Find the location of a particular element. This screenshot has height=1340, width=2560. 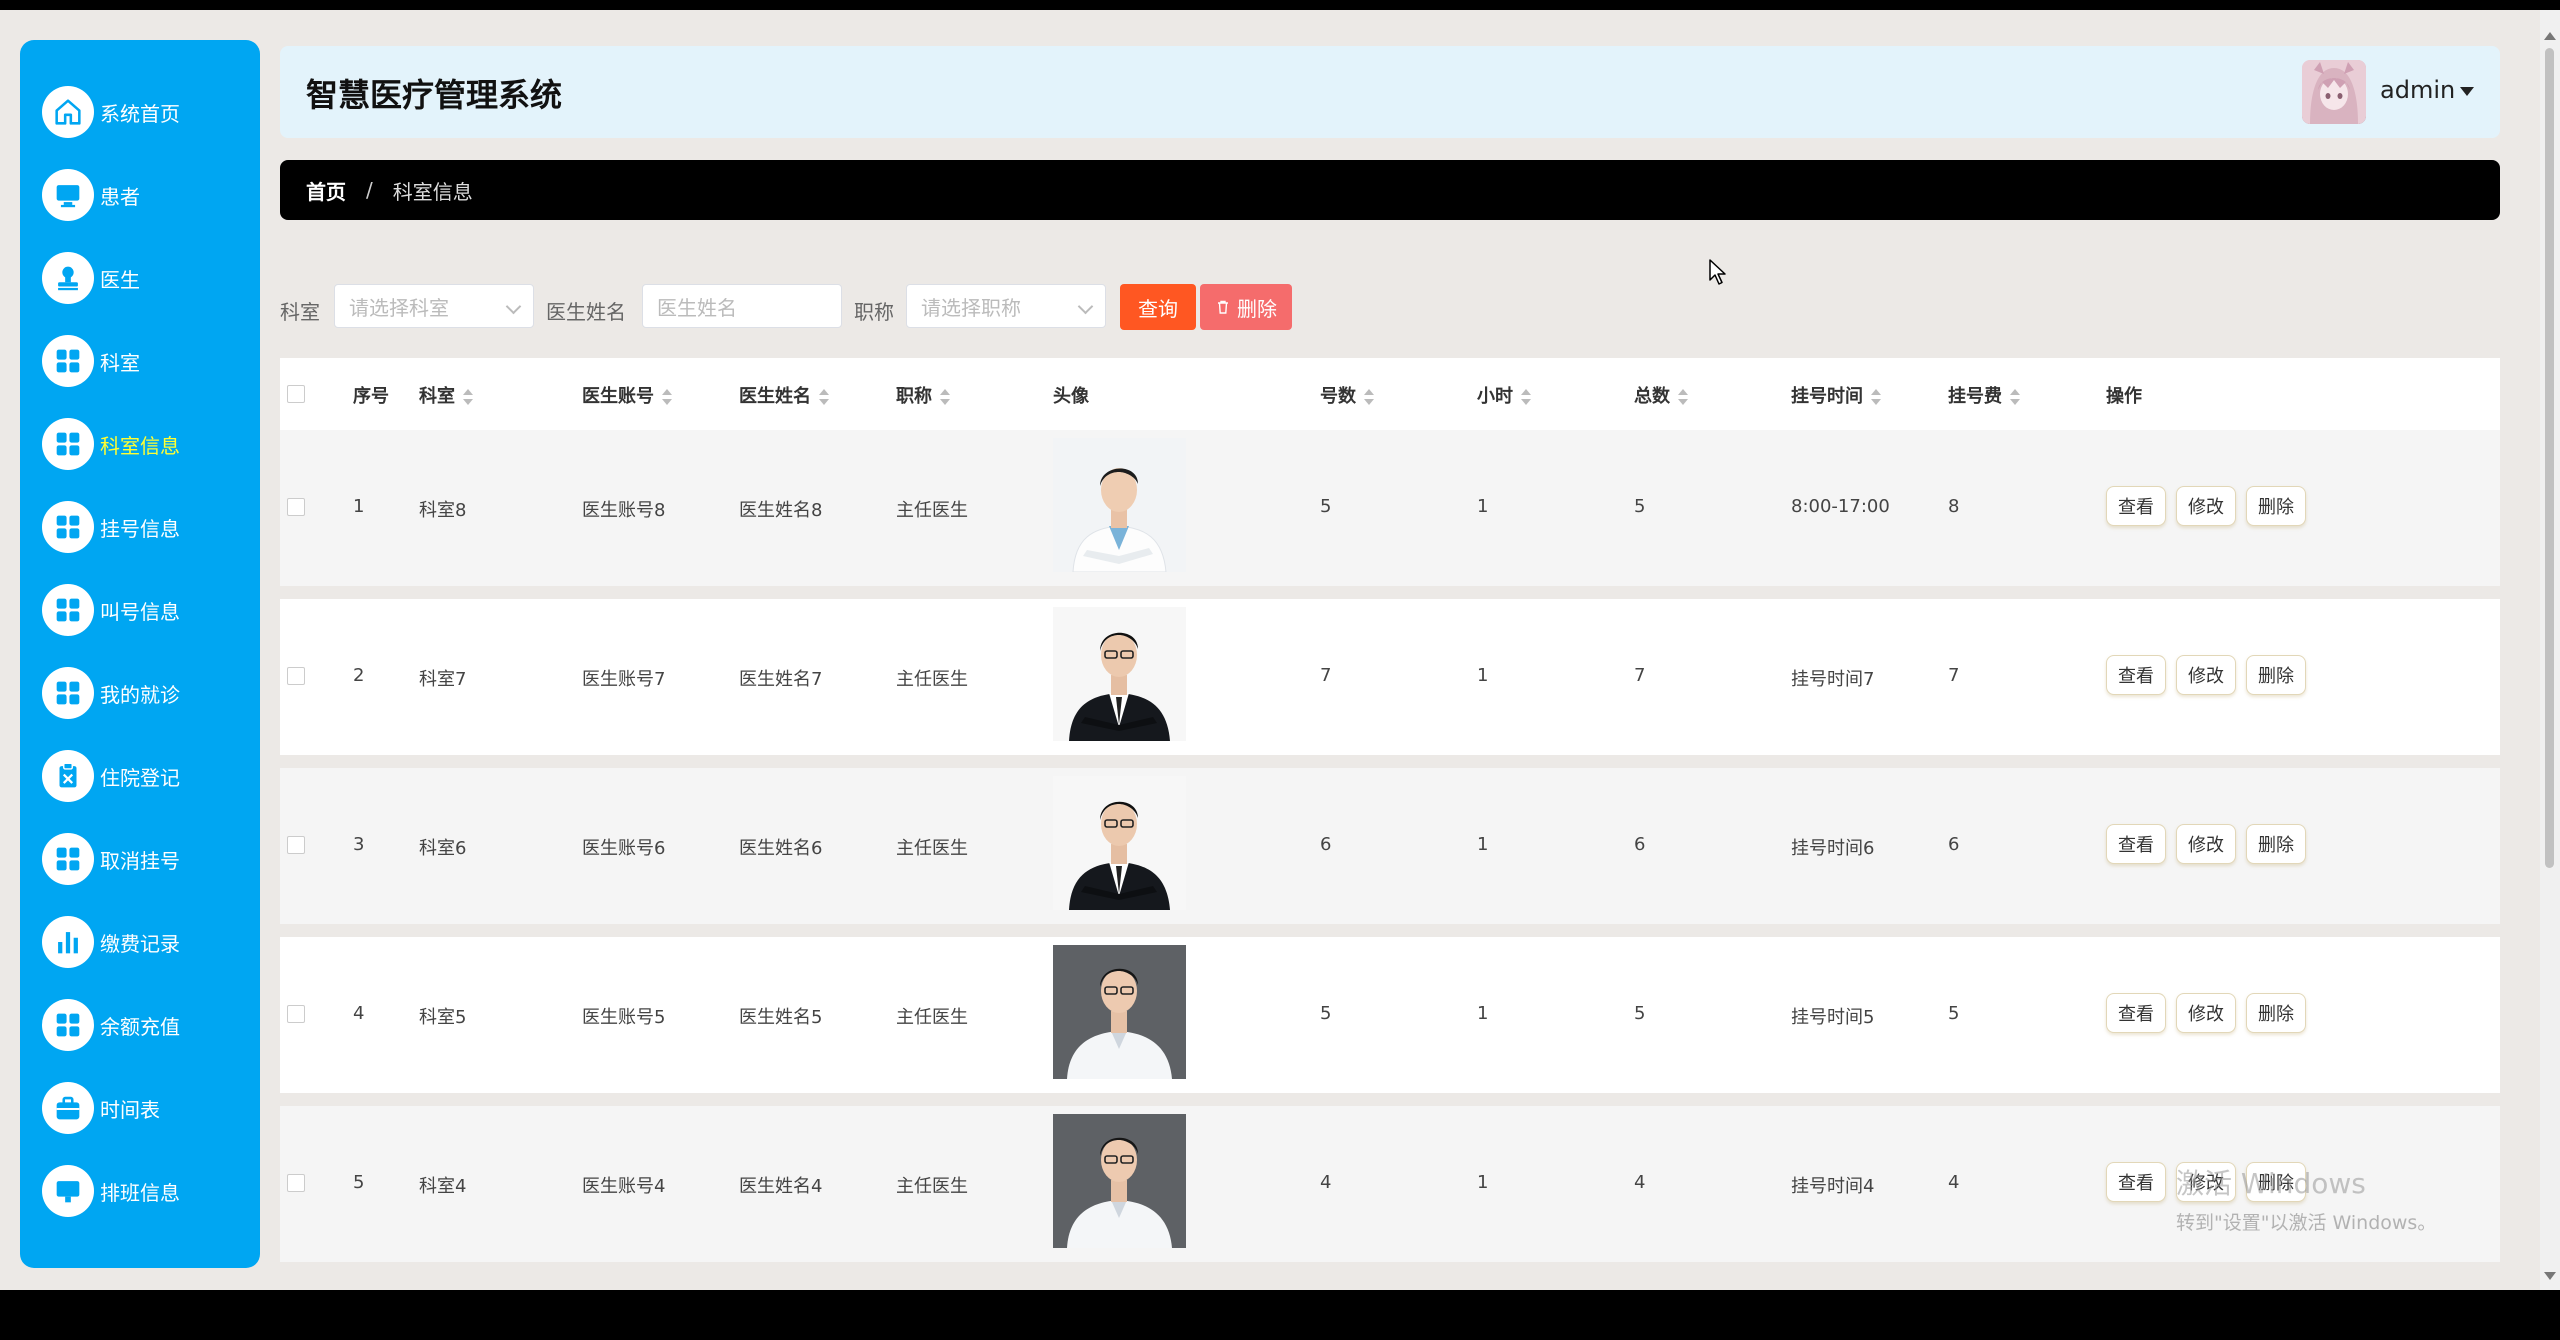

table-row: 5 科室4 医生账号4 医生姓名4 主任医生 4 1 4 挂号时间4 4 查看 修改 删除 is located at coordinates (1390, 1184).